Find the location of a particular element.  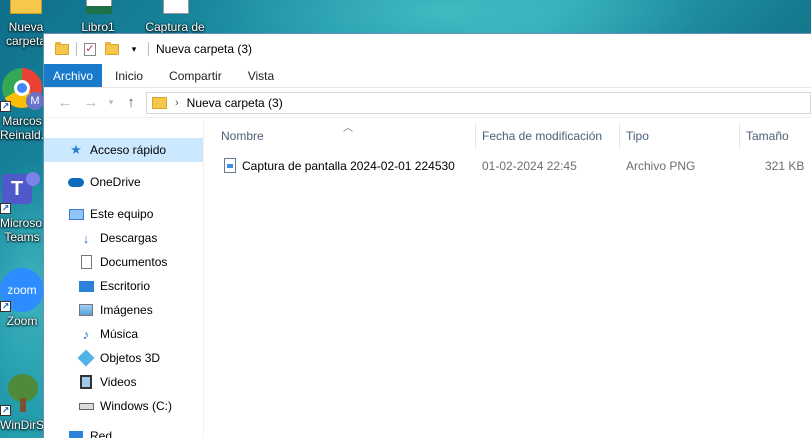

nav-label: Este equipo is located at coordinates (122, 214).